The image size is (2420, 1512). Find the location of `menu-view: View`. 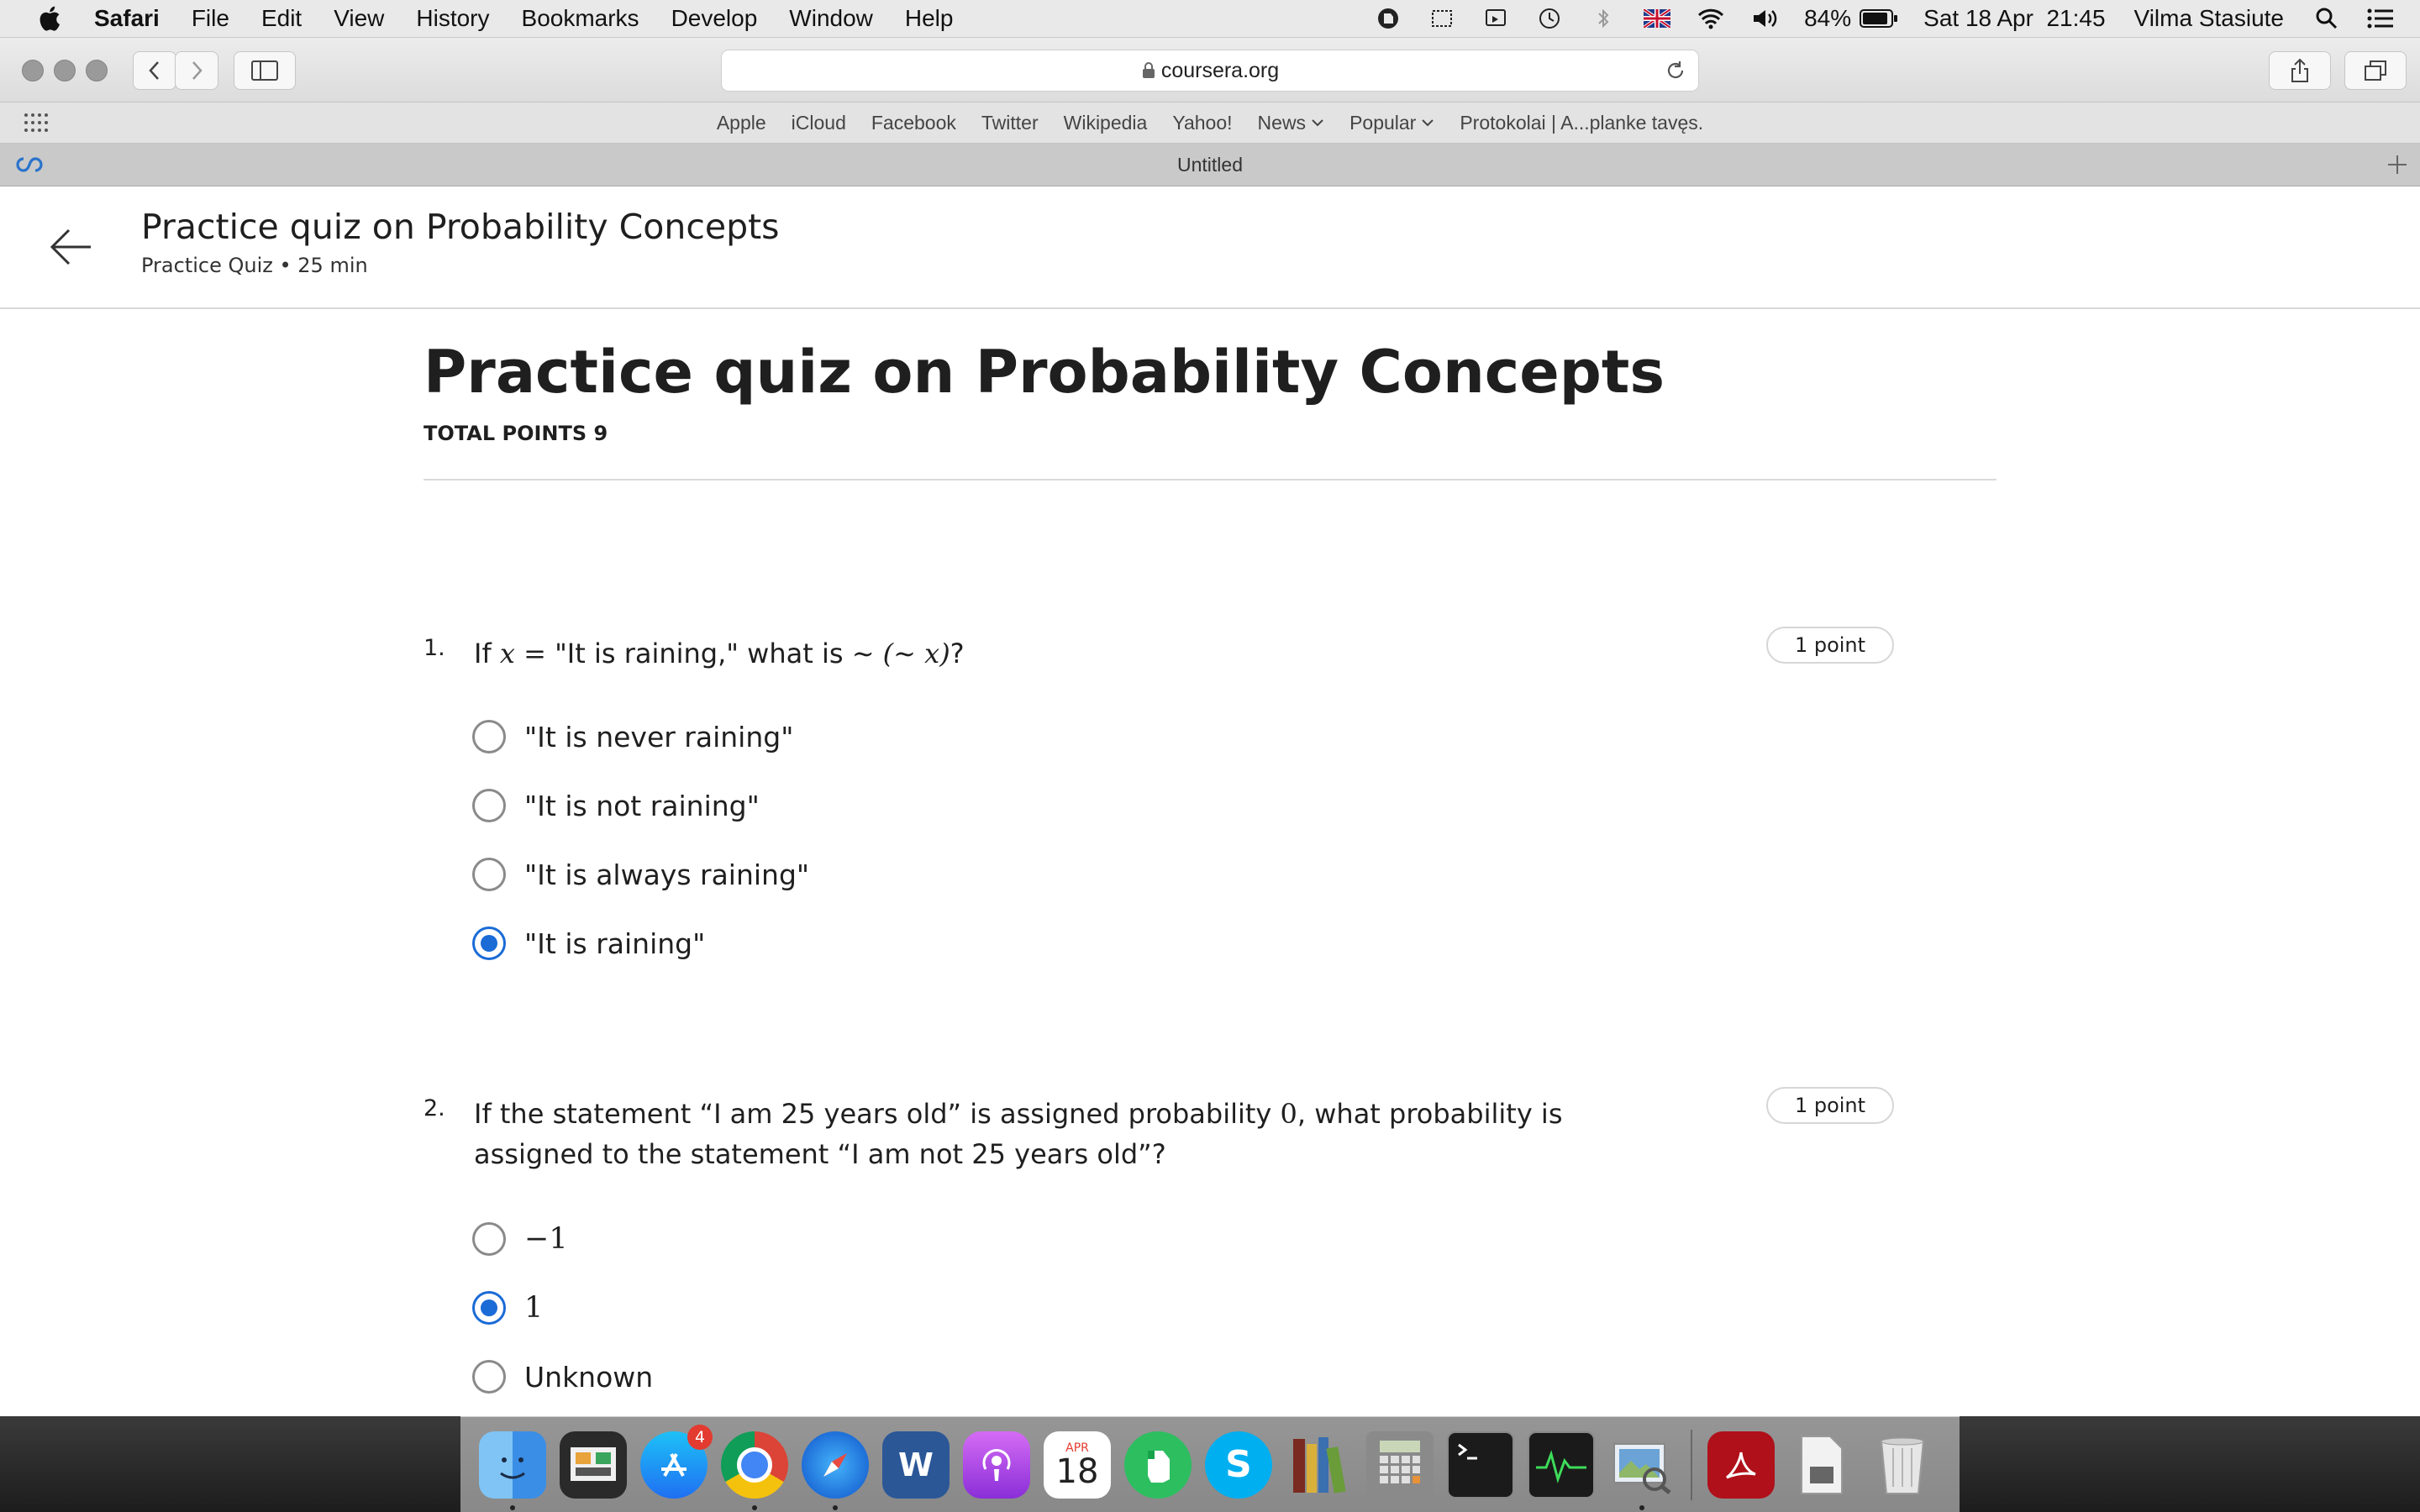

menu-view: View is located at coordinates (359, 18).